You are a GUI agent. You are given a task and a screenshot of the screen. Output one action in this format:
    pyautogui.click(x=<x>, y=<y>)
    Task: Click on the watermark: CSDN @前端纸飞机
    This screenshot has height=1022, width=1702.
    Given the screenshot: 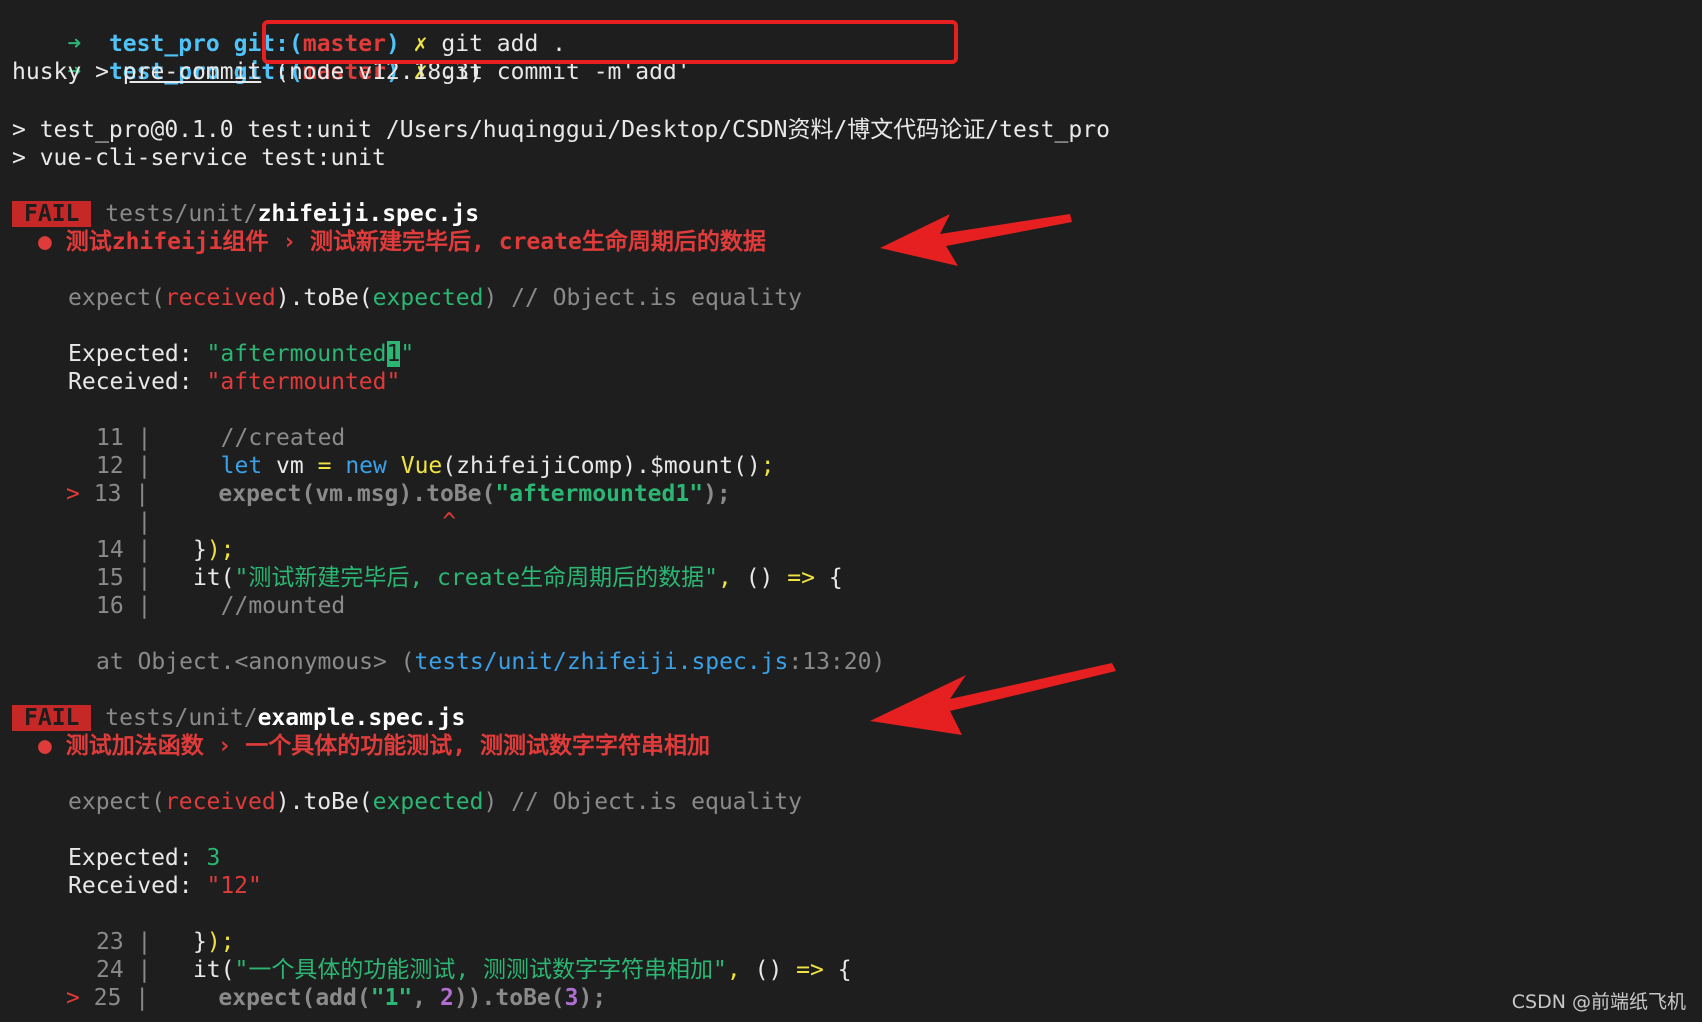 What is the action you would take?
    pyautogui.click(x=1598, y=1002)
    